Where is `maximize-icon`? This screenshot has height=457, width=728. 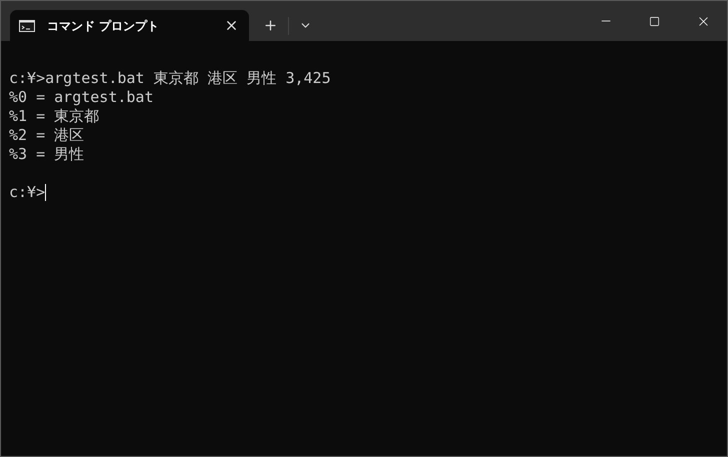
maximize-icon is located at coordinates (654, 21).